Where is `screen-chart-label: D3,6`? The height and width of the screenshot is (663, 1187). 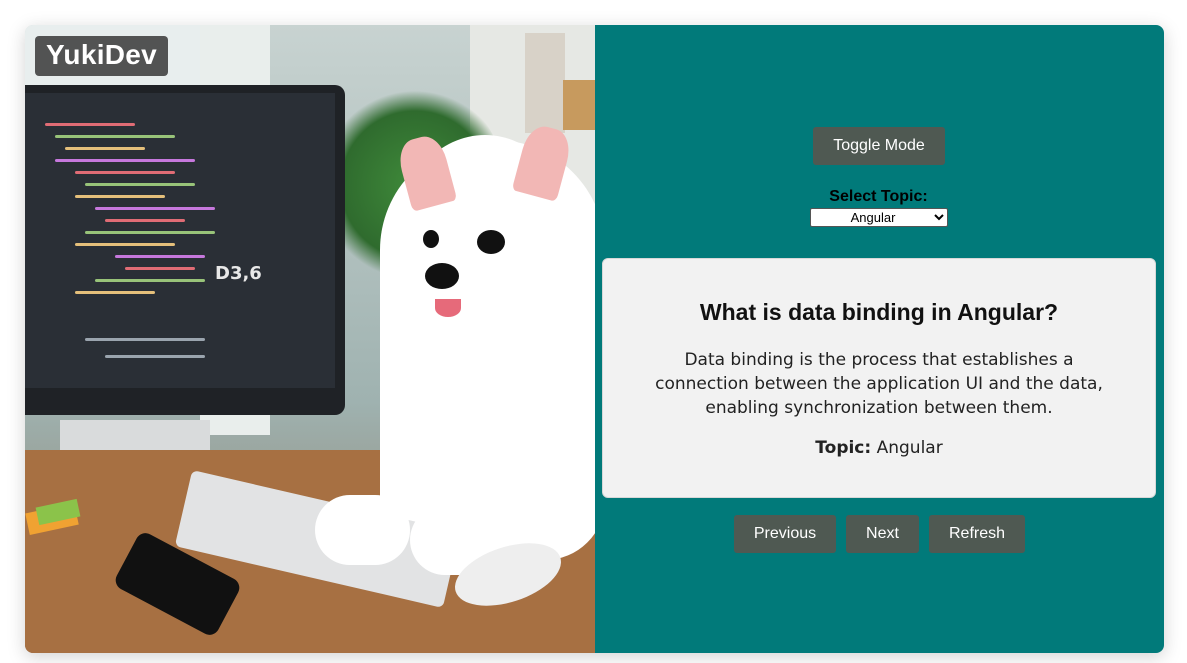 screen-chart-label: D3,6 is located at coordinates (238, 273).